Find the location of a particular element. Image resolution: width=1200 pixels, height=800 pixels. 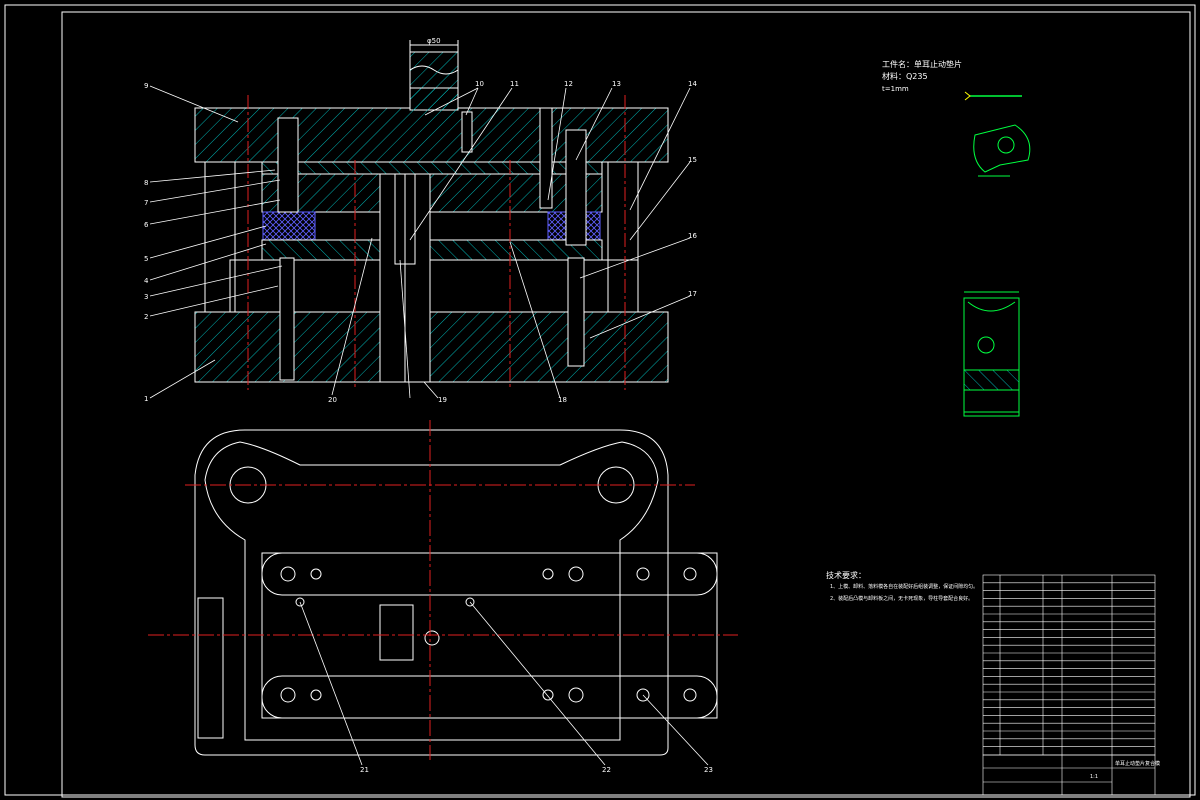

workpiece-thickness: t=1mm is located at coordinates (895, 89).